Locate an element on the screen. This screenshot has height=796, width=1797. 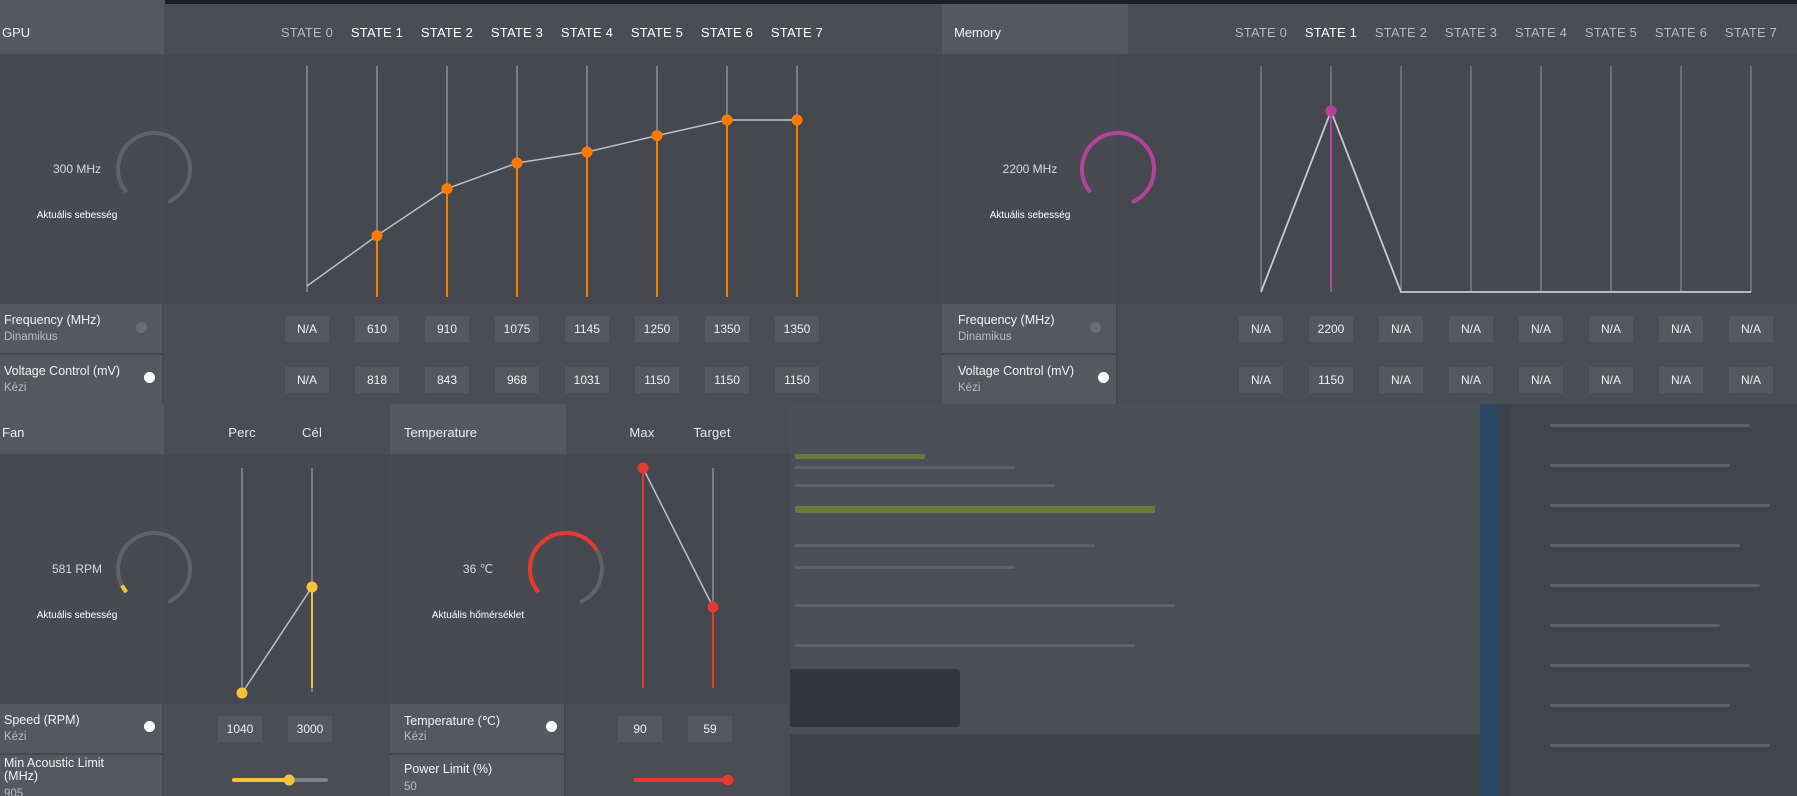
gpu-state-chart is located at coordinates (553, 178).